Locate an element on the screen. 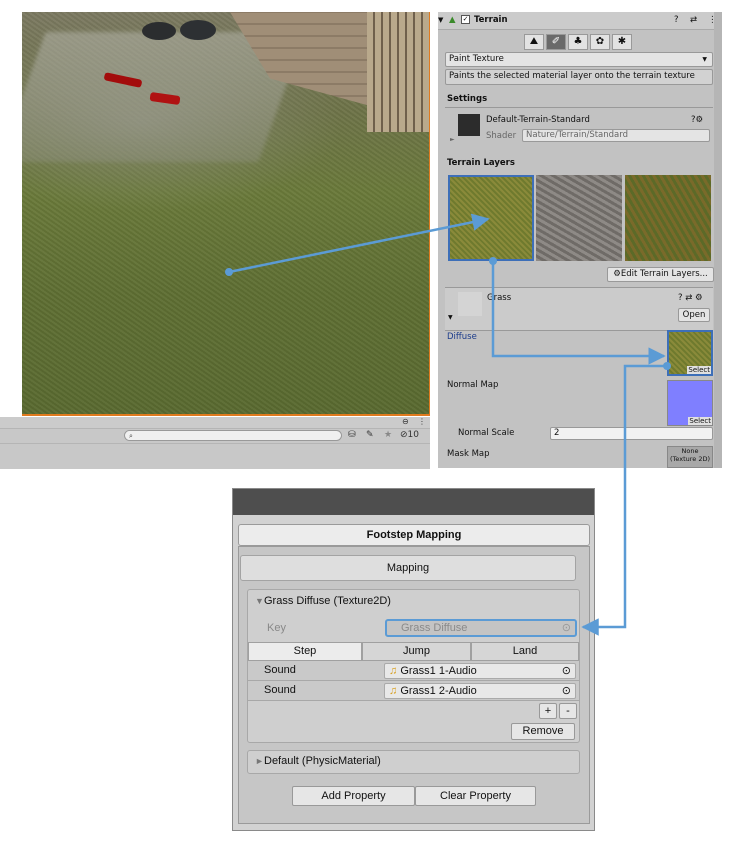 The height and width of the screenshot is (851, 747). mask-map-type: (Texture 2D) is located at coordinates (690, 459).